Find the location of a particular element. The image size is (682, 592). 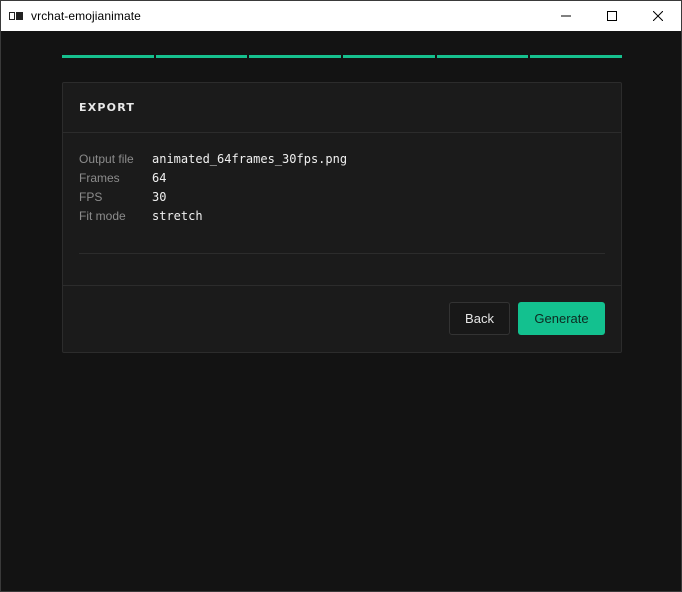

summary-row-output-file: Output file animated_64frames_30fps.png is located at coordinates (213, 158).